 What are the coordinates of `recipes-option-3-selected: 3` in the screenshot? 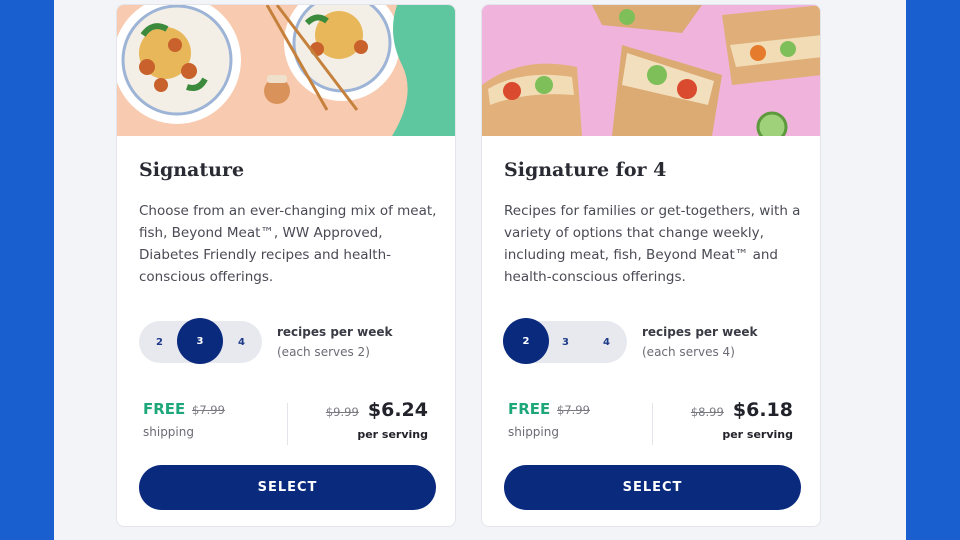 It's located at (200, 341).